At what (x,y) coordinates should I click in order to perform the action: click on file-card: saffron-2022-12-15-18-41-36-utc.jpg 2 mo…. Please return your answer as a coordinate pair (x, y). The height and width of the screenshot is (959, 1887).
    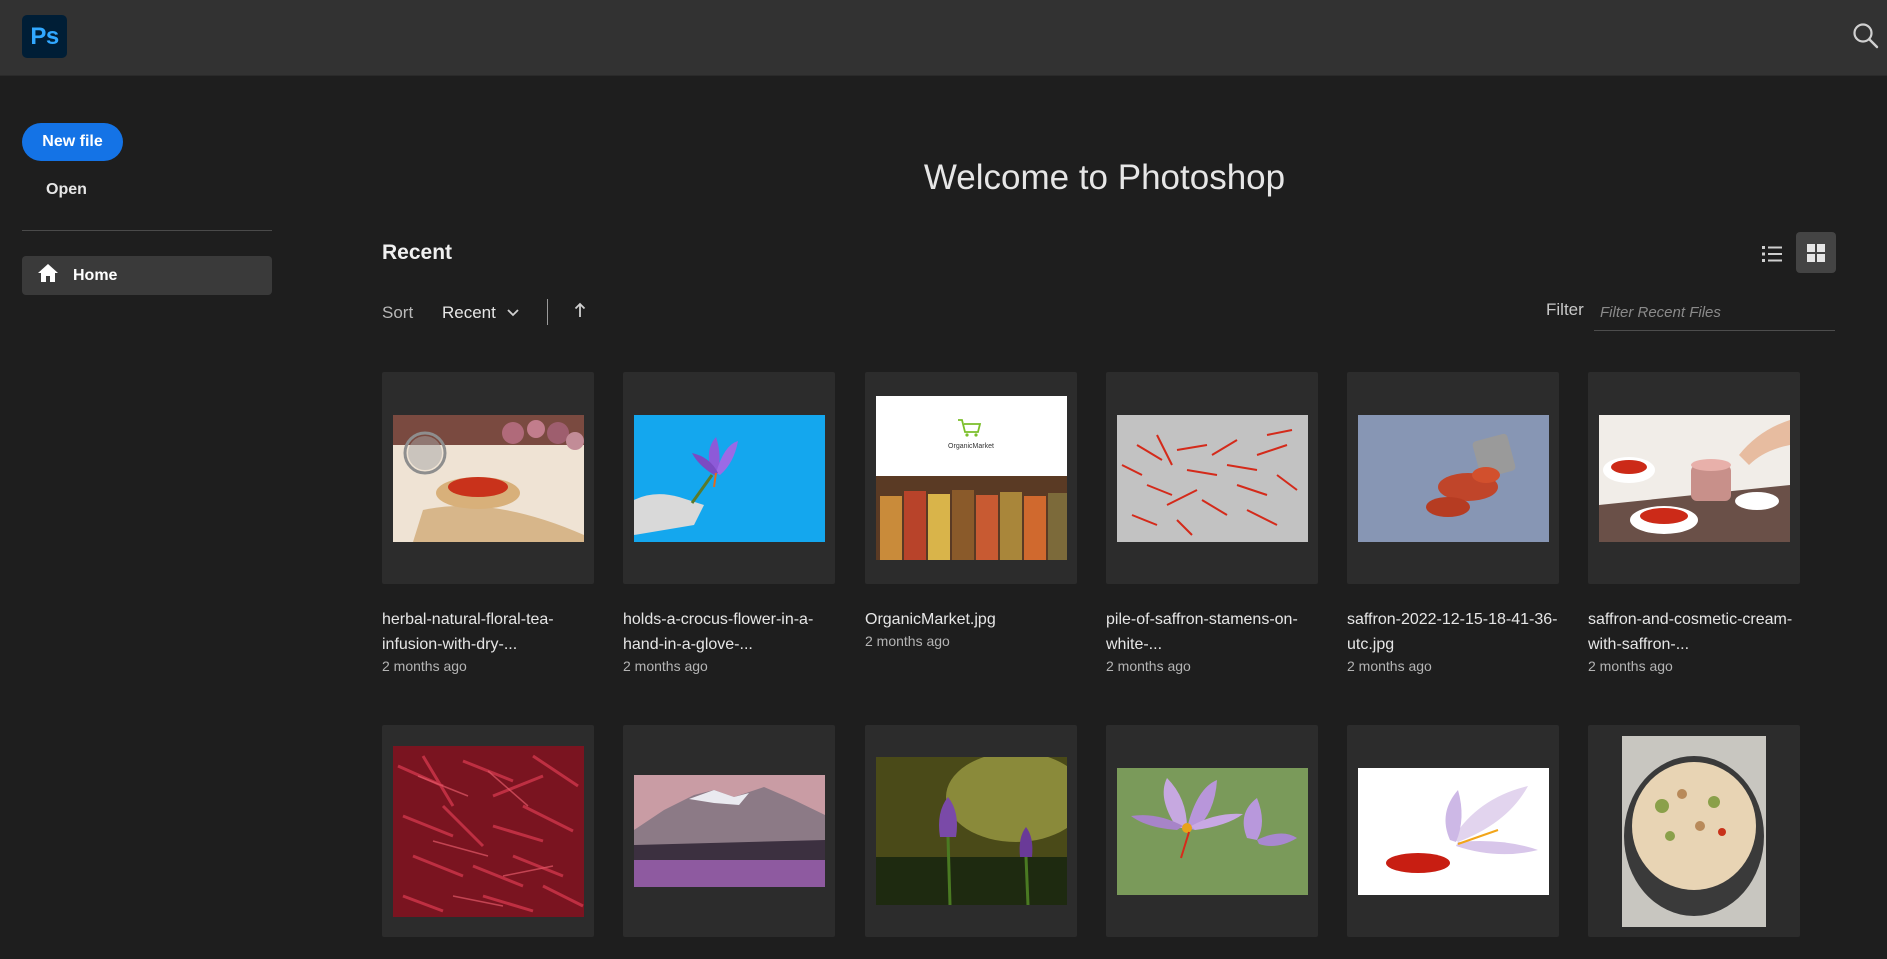
    Looking at the image, I should click on (1453, 523).